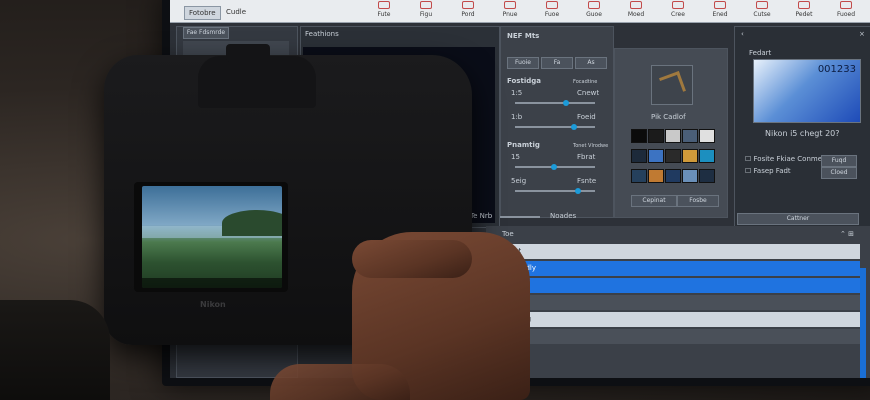 This screenshot has width=870, height=400. What do you see at coordinates (802, 133) in the screenshot?
I see `info-caption: Nikon i5 chegt 20?` at bounding box center [802, 133].